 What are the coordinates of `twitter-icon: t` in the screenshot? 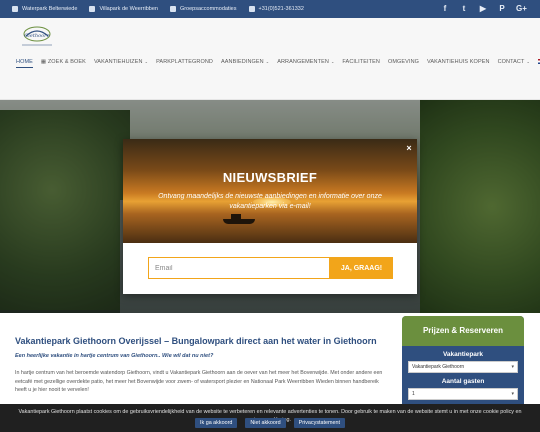 It's located at (464, 9).